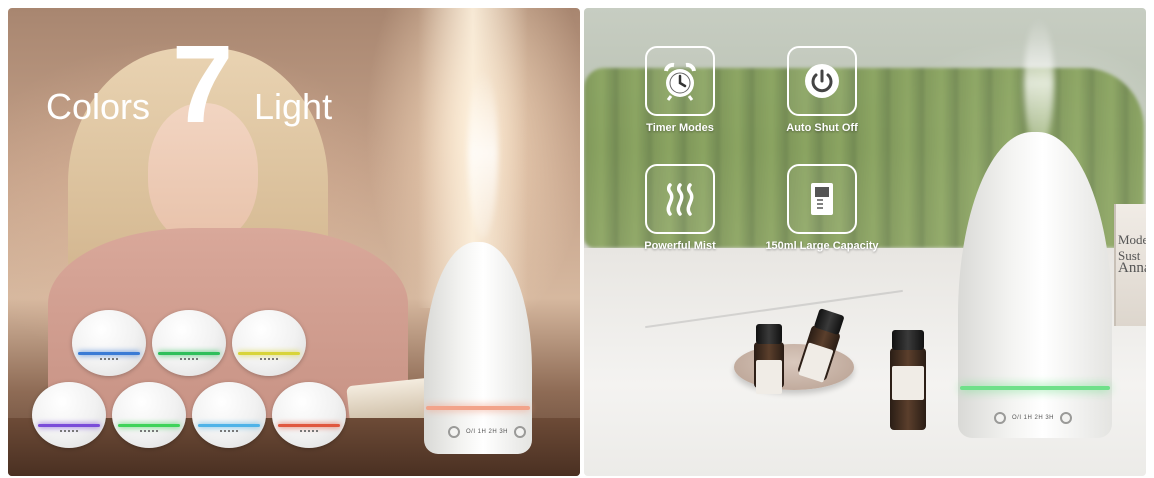 The height and width of the screenshot is (478, 1154). What do you see at coordinates (794, 367) in the screenshot?
I see `ceramic-dish` at bounding box center [794, 367].